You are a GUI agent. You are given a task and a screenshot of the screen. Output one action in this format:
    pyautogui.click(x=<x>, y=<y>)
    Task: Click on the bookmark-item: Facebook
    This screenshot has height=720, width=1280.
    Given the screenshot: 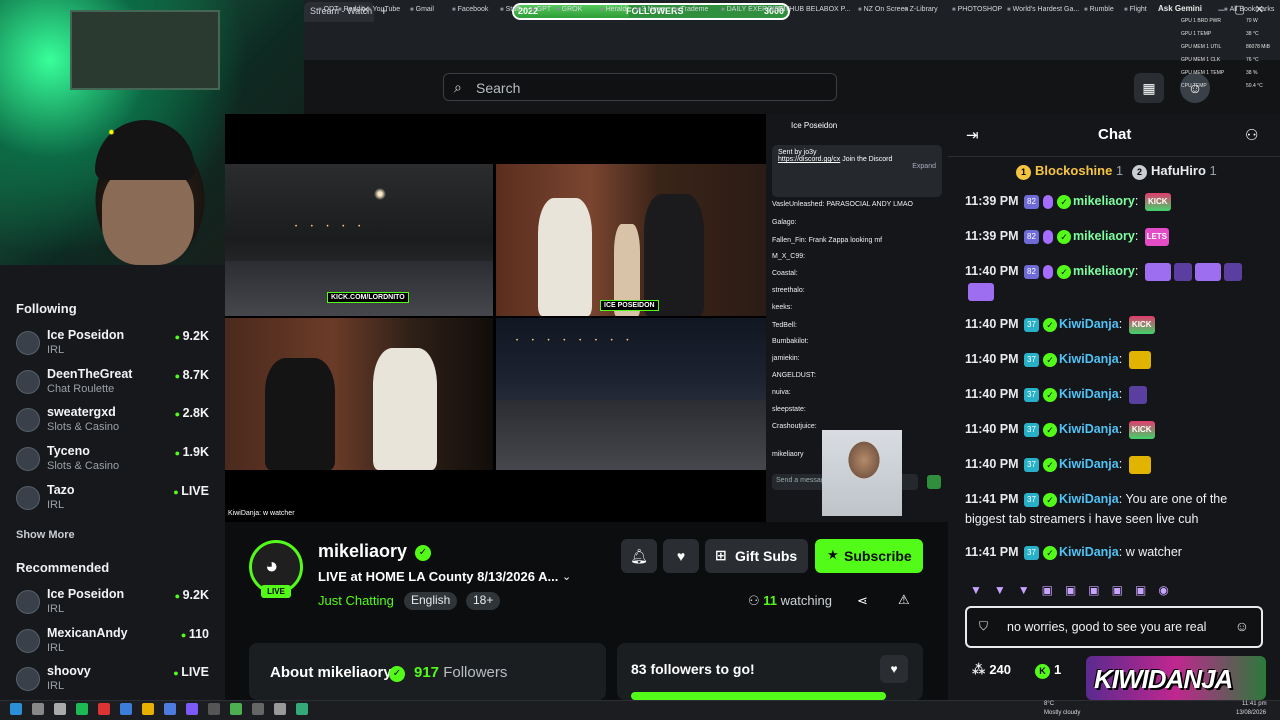 What is the action you would take?
    pyautogui.click(x=470, y=9)
    